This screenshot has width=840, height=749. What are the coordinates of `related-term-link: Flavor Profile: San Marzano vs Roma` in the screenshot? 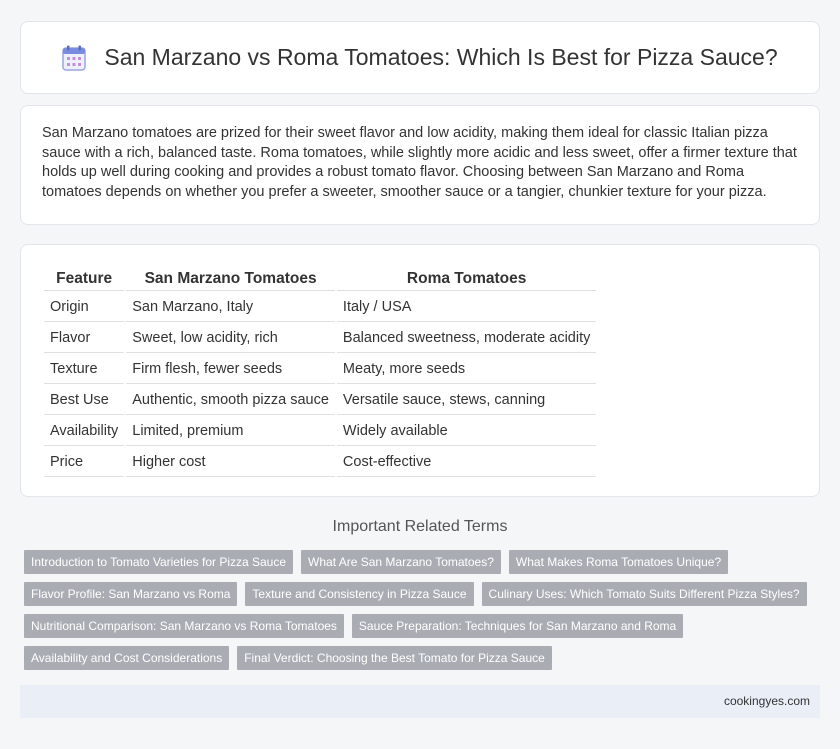 It's located at (131, 594).